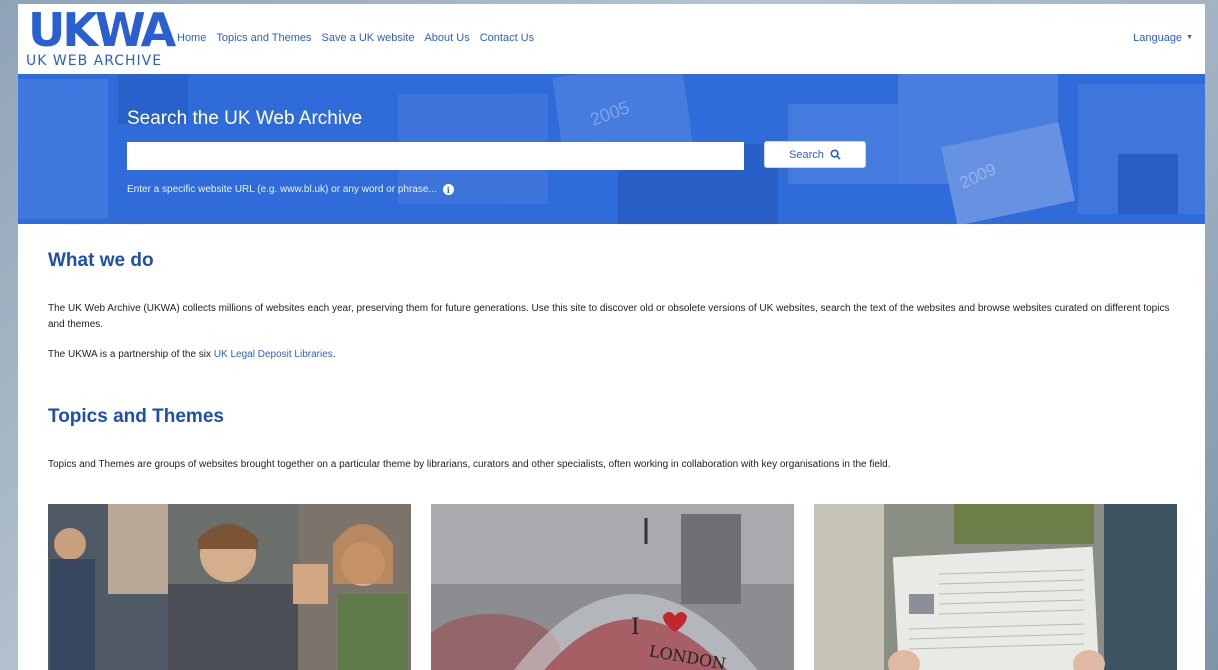 This screenshot has width=1218, height=670. I want to click on newspaper-photo-image, so click(995, 587).